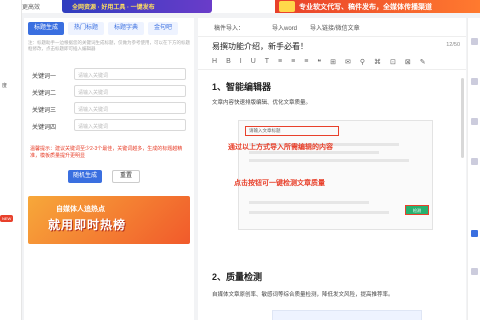  Describe the element at coordinates (279, 183) in the screenshot. I see `annotation-check: 点击按钮可一键检测文章质量` at that location.